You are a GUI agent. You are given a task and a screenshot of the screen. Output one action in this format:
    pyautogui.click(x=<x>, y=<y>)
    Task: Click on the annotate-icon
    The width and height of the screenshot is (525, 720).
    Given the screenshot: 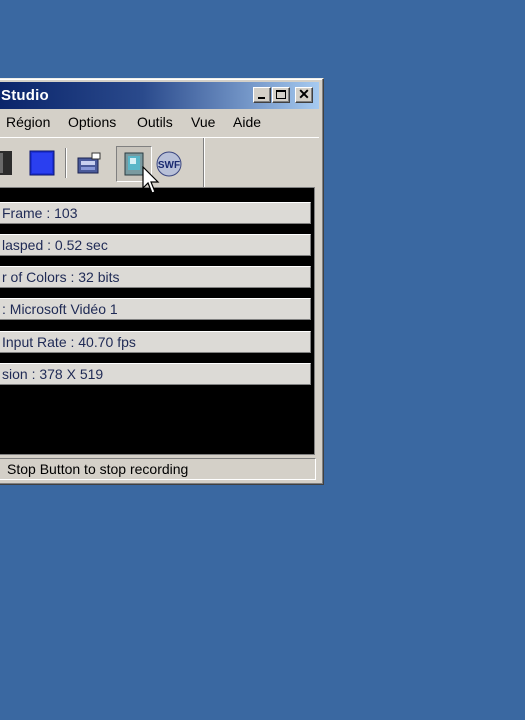 What is the action you would take?
    pyautogui.click(x=89, y=163)
    